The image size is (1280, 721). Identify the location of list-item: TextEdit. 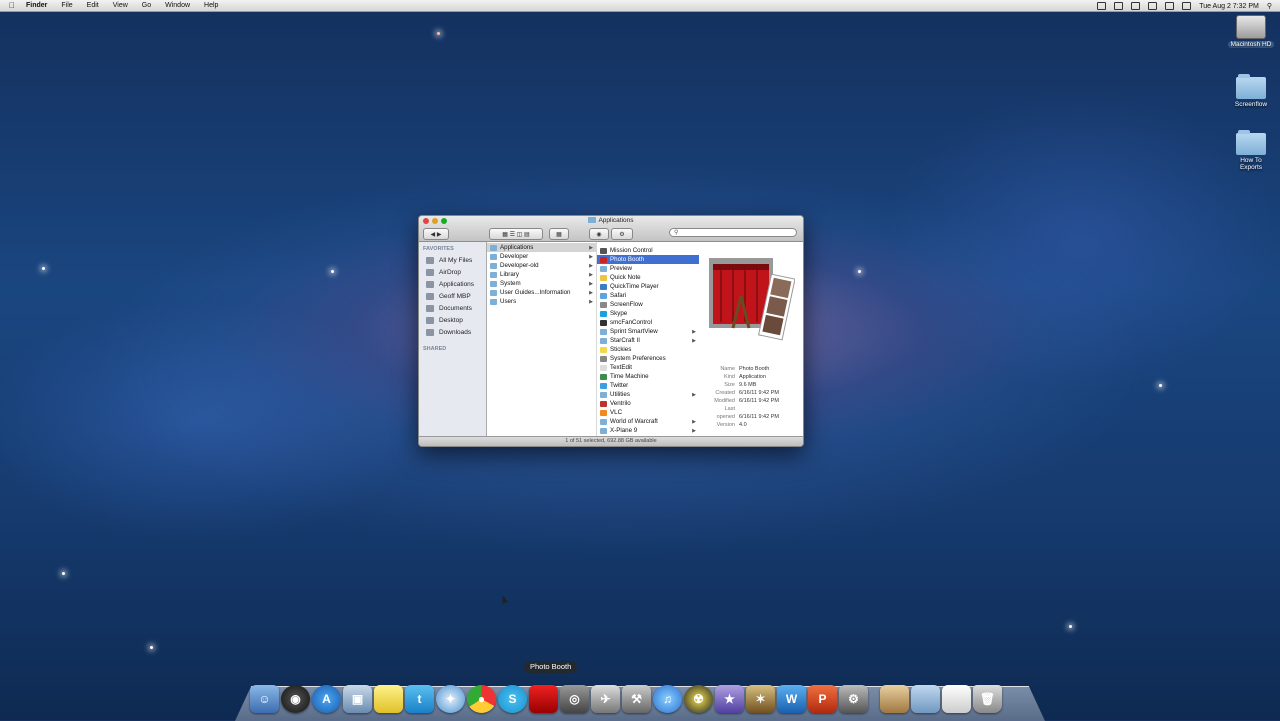
(648, 367).